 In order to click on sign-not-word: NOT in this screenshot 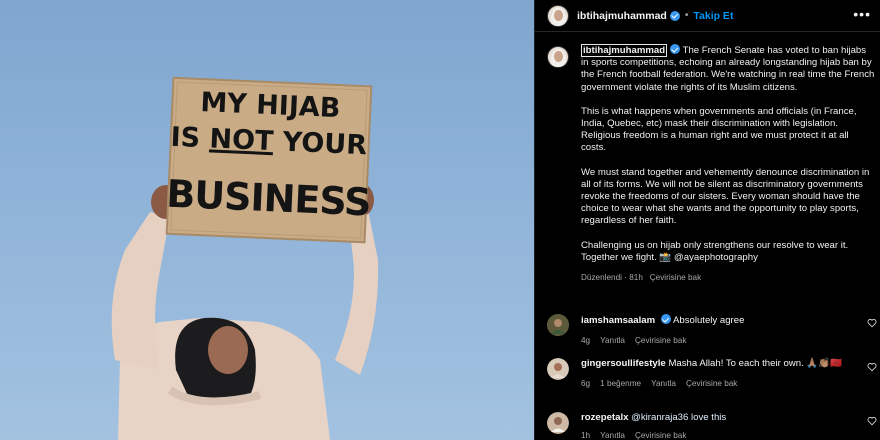, I will do `click(241, 140)`.